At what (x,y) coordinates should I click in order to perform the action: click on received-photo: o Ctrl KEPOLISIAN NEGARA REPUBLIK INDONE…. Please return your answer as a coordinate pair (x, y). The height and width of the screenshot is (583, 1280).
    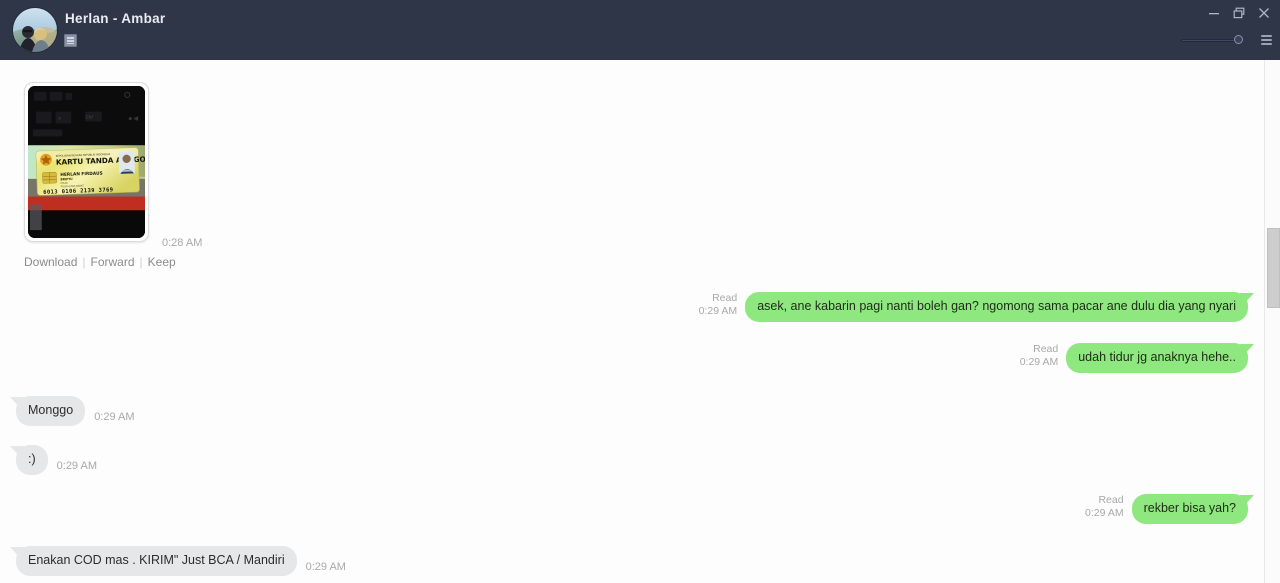
    Looking at the image, I should click on (86, 162).